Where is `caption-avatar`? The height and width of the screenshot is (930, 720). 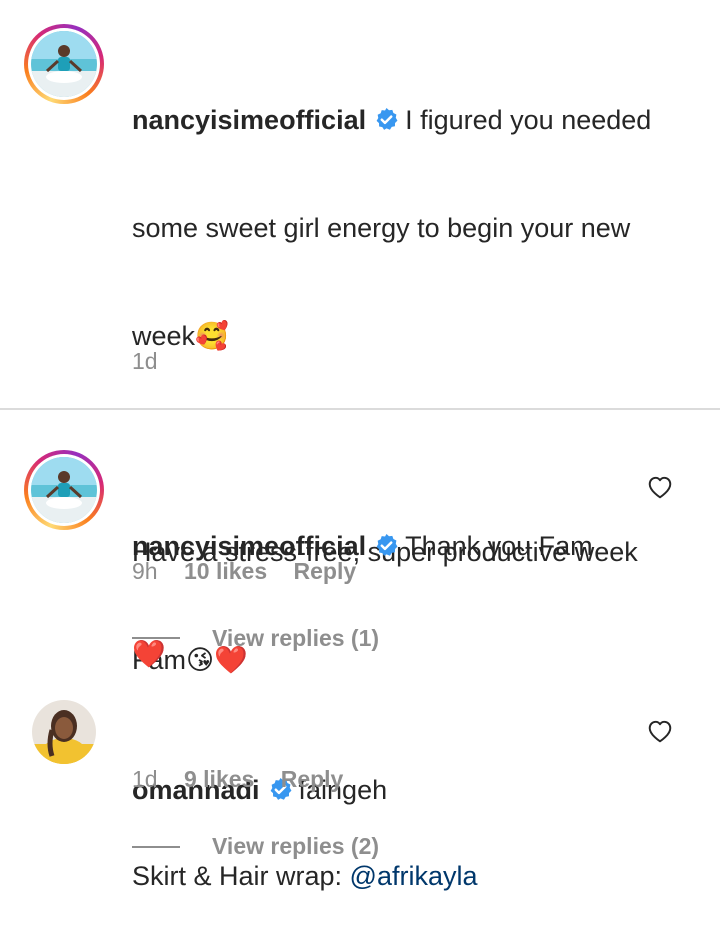
caption-avatar is located at coordinates (64, 64).